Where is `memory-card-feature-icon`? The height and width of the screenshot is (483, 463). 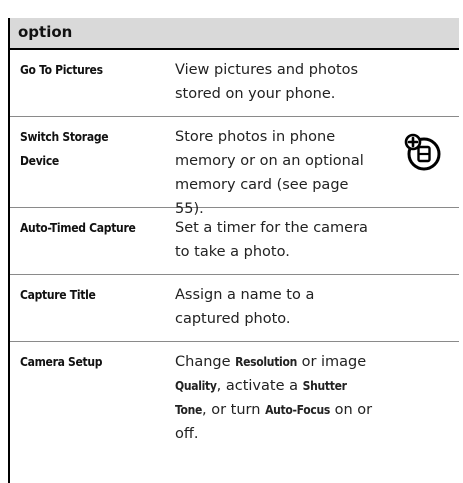
memory-card-feature-icon is located at coordinates (422, 152).